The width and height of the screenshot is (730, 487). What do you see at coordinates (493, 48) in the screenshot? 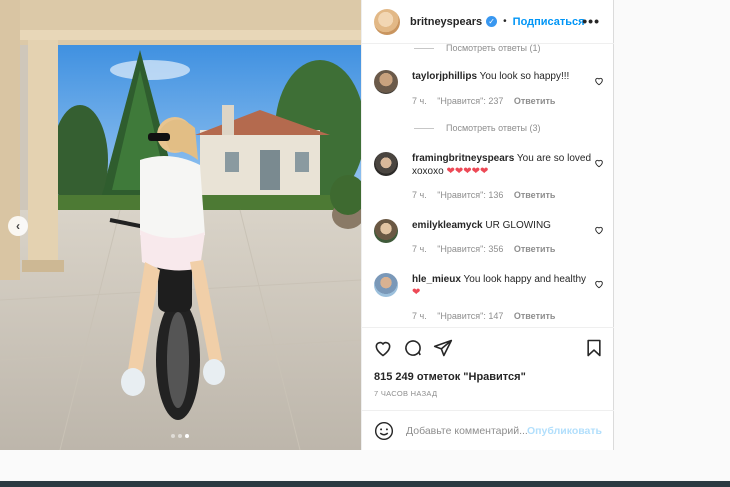
I see `view-replies-label: Посмотреть ответы (1)` at bounding box center [493, 48].